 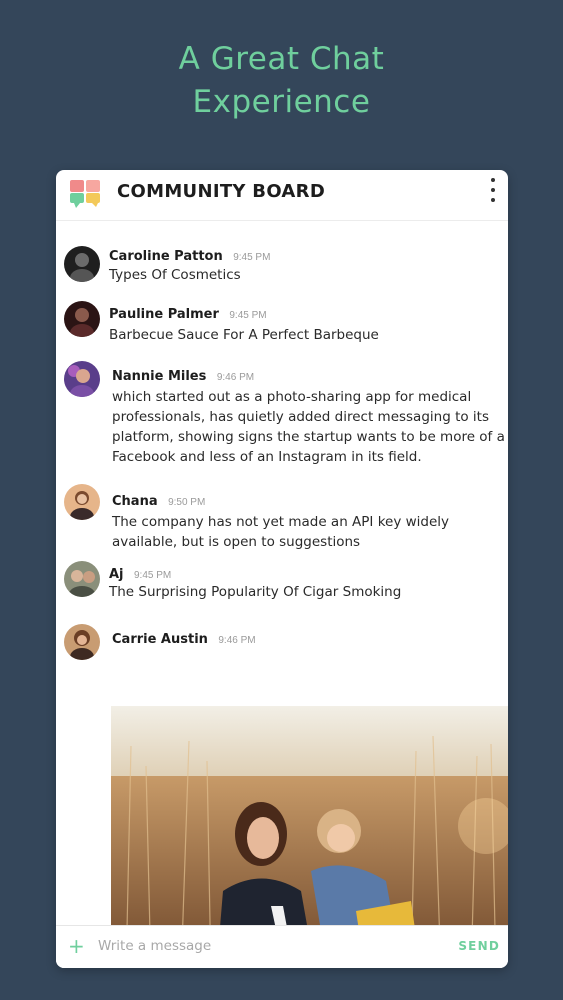 I want to click on sender-name: Pauline Palmer, so click(x=164, y=314).